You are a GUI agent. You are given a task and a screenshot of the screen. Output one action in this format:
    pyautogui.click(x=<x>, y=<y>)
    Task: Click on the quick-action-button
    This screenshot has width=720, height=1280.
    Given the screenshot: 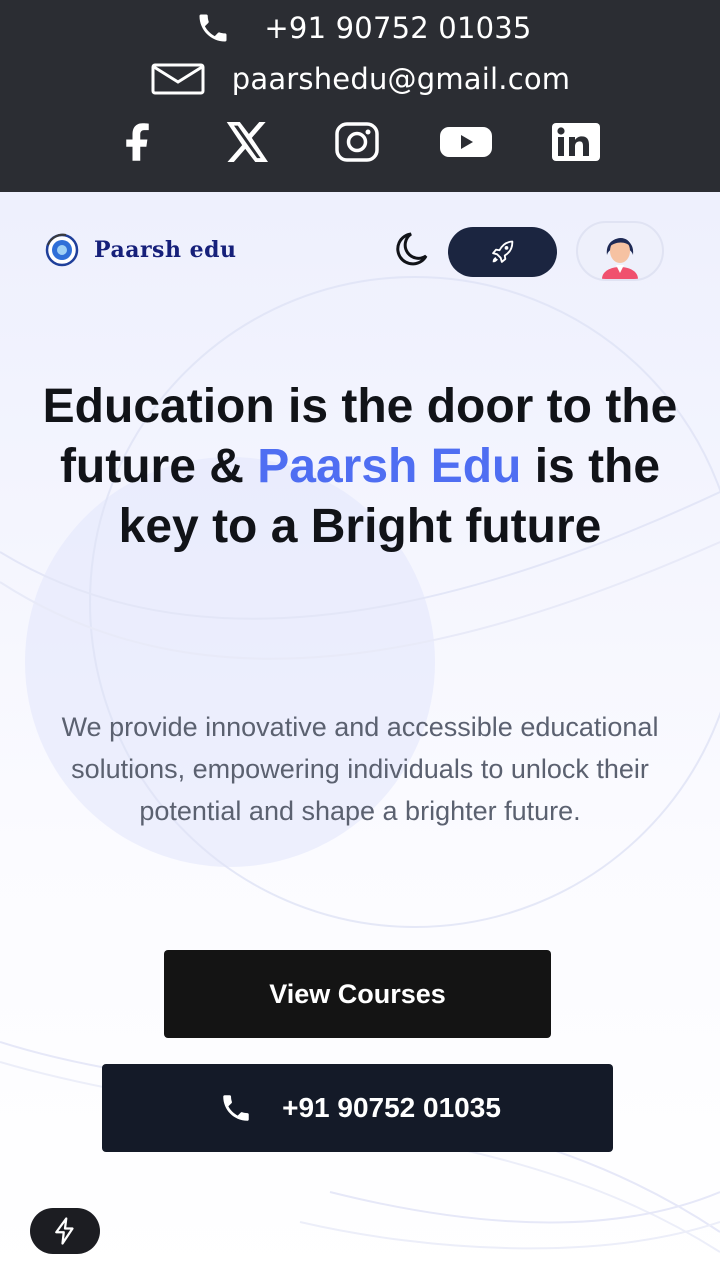 What is the action you would take?
    pyautogui.click(x=65, y=1231)
    